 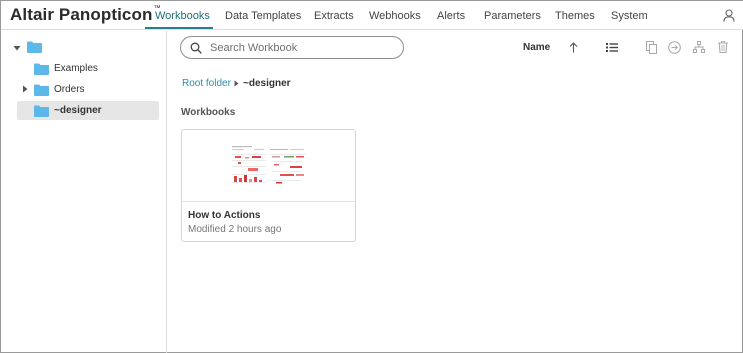 I want to click on search-icon, so click(x=196, y=48).